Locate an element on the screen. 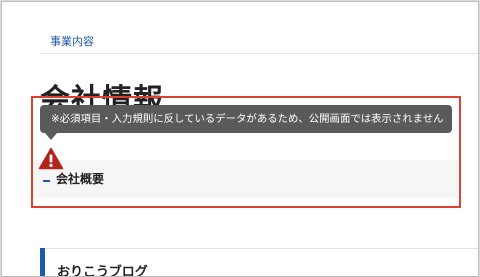 Image resolution: width=480 pixels, height=277 pixels. validation-tooltip: ※必須項目・入力規則に反しているデータがあるため、公開画面では表示されません is located at coordinates (246, 119).